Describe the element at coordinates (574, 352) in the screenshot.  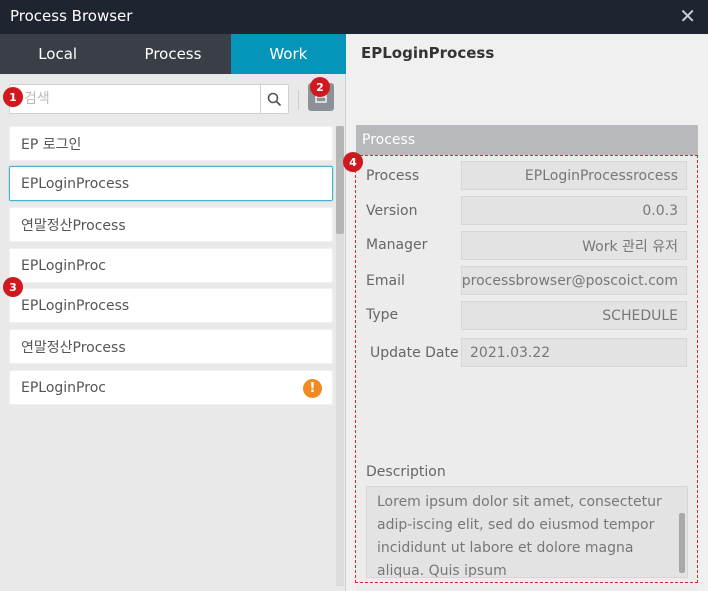
I see `field-value-update-date: 2021.03.22` at that location.